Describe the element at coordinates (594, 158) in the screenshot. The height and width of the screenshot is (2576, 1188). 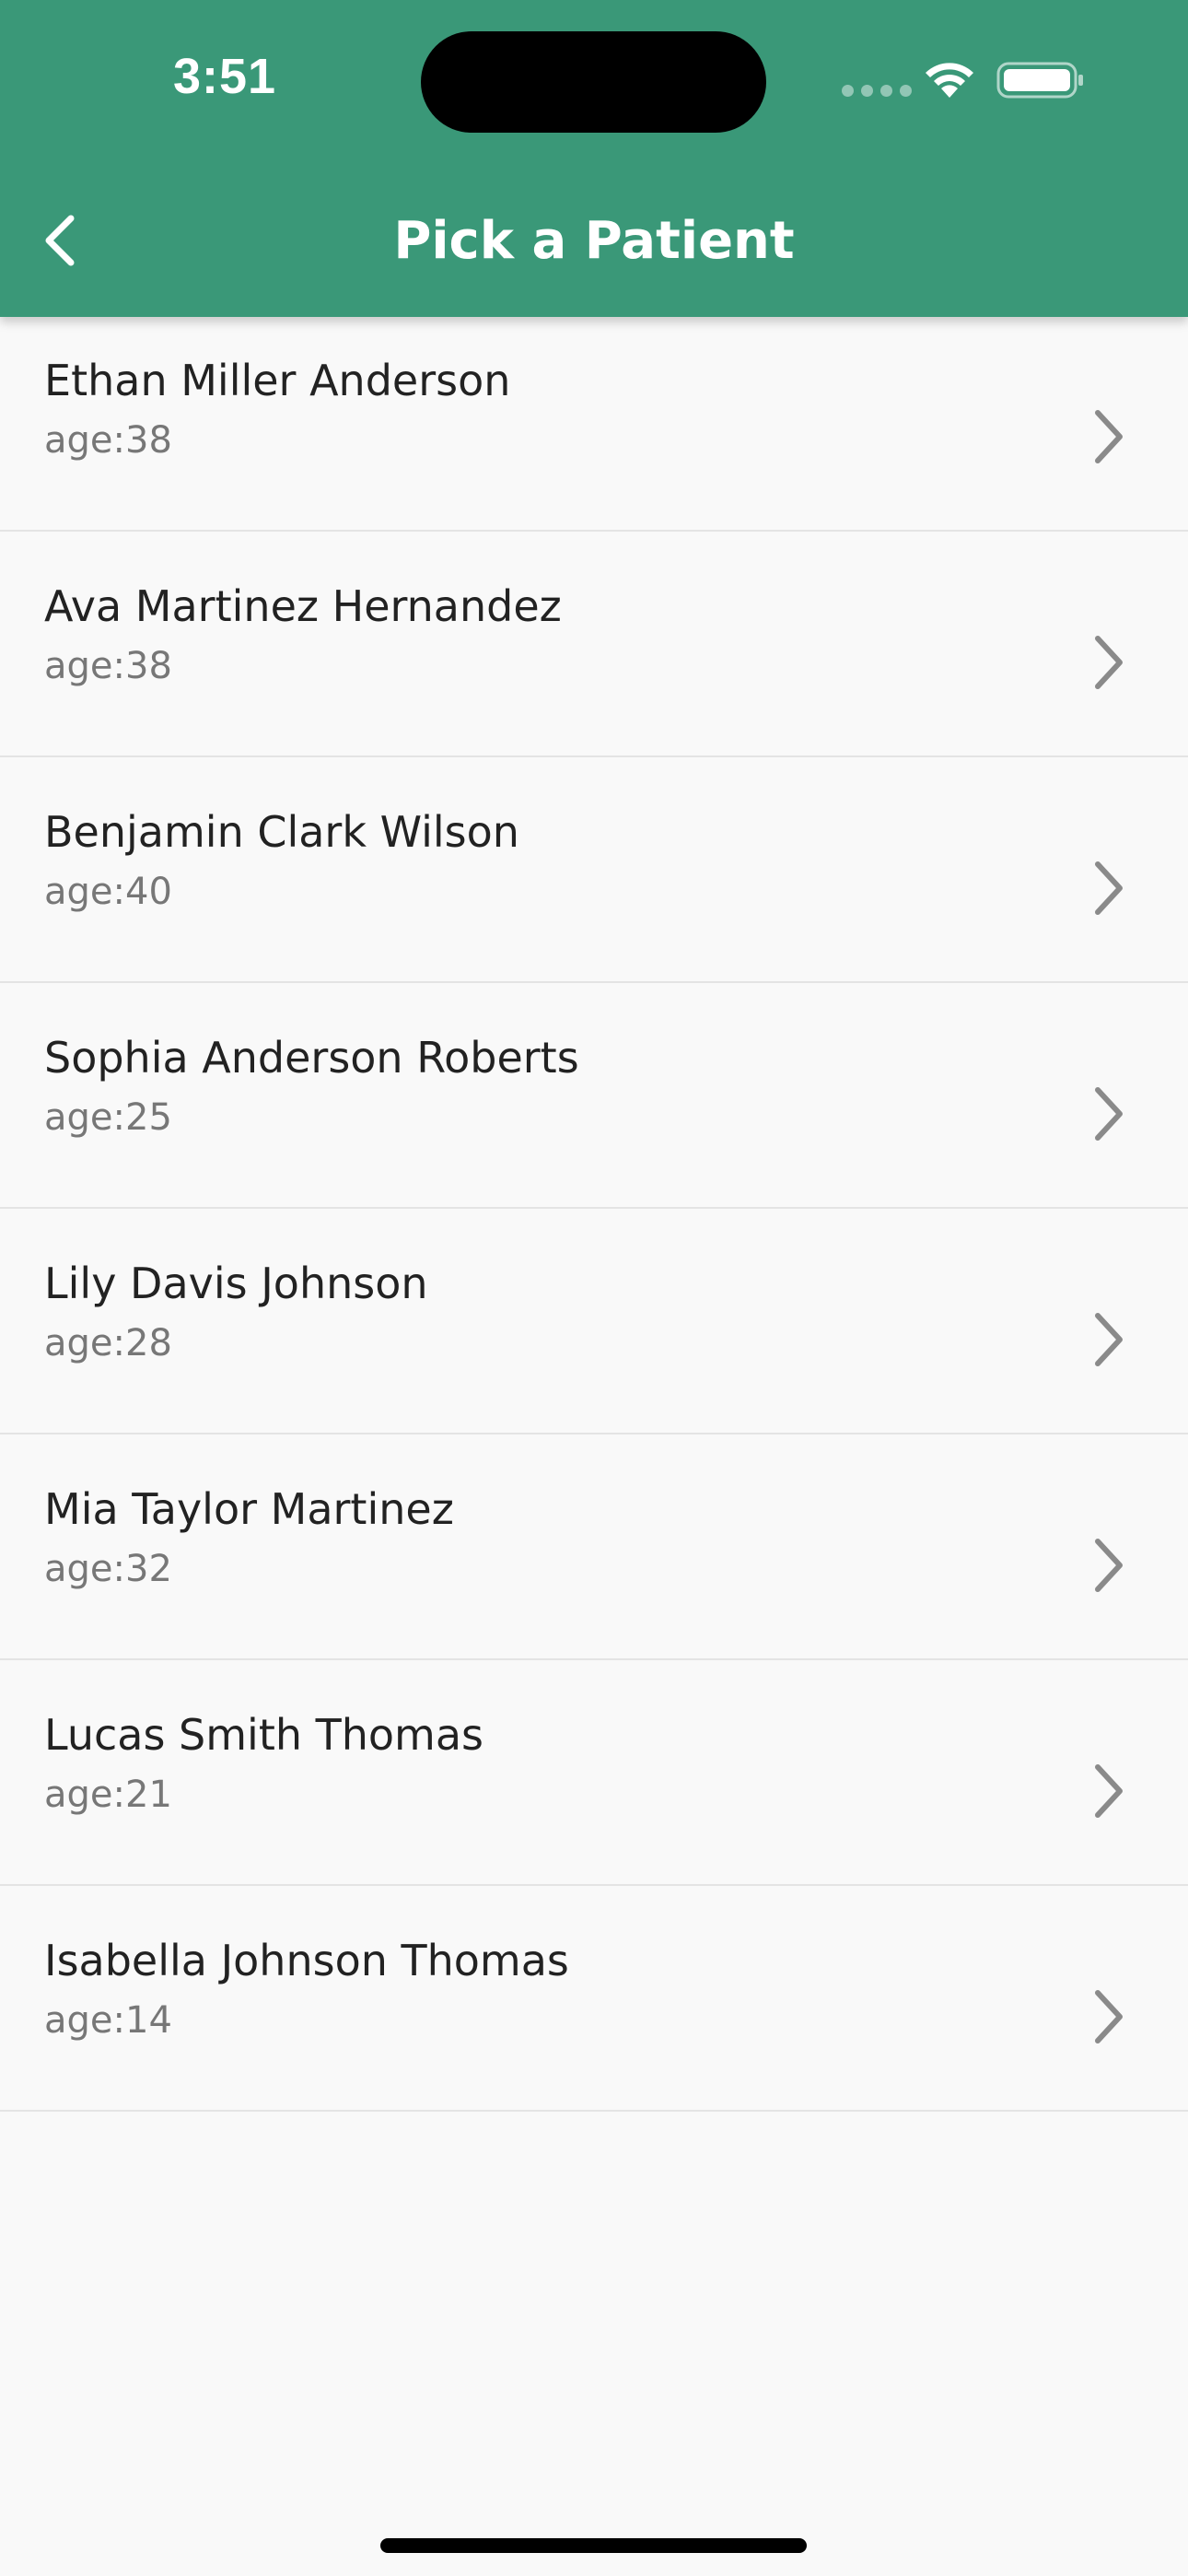
I see `app-header: 3:51 Pick a Patient` at that location.